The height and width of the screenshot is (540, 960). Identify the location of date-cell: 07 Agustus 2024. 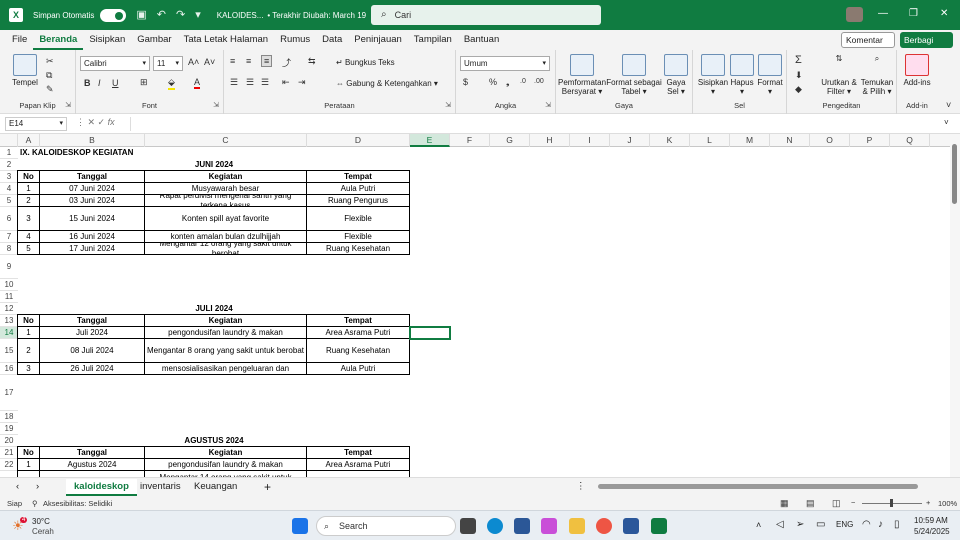
(92, 473).